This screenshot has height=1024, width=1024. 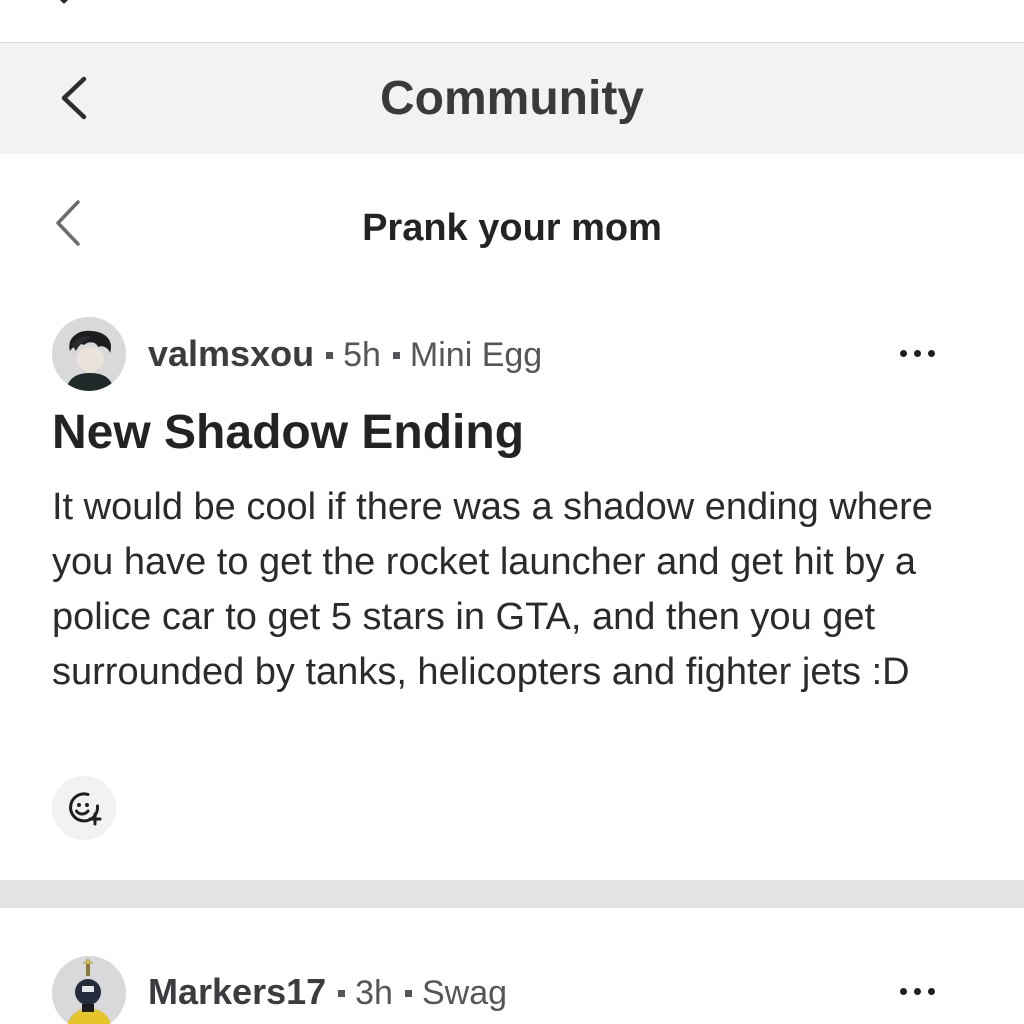 What do you see at coordinates (464, 993) in the screenshot?
I see `post-category: Swag` at bounding box center [464, 993].